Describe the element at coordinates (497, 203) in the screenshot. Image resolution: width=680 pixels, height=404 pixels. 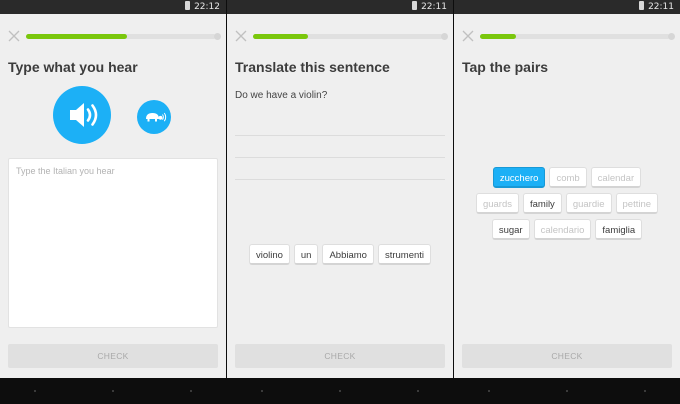
I see `pair-tile: guards` at that location.